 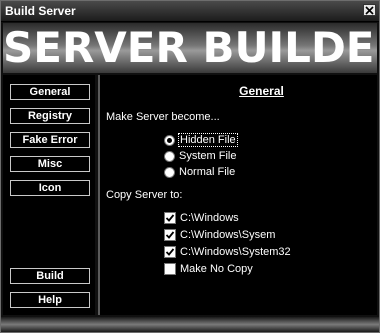 I want to click on check-windows-sysem: C:\Windows\Sysem, so click(x=219, y=235).